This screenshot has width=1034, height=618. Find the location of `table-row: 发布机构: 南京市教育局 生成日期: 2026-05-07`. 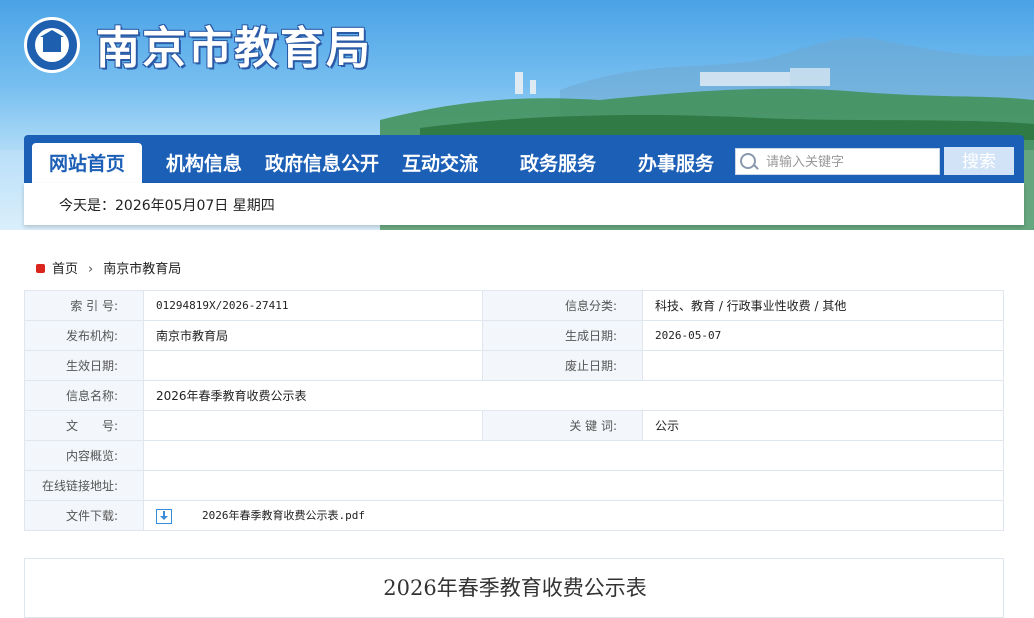

table-row: 发布机构: 南京市教育局 生成日期: 2026-05-07 is located at coordinates (514, 335).